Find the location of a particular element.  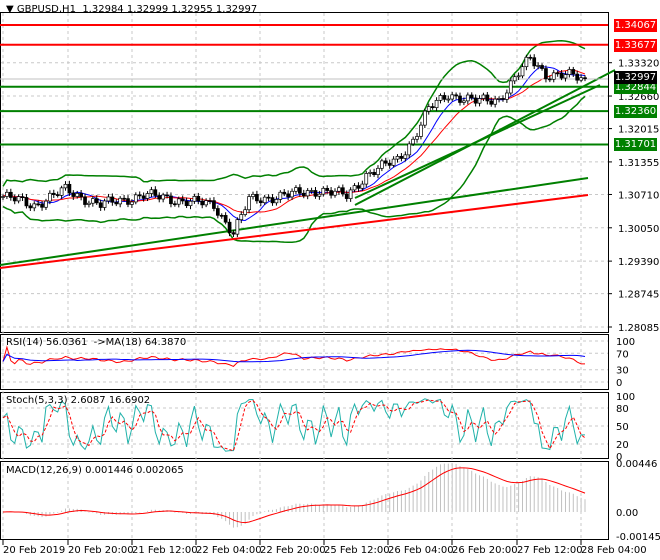

level-price-tag: 1.34067 is located at coordinates (635, 25).